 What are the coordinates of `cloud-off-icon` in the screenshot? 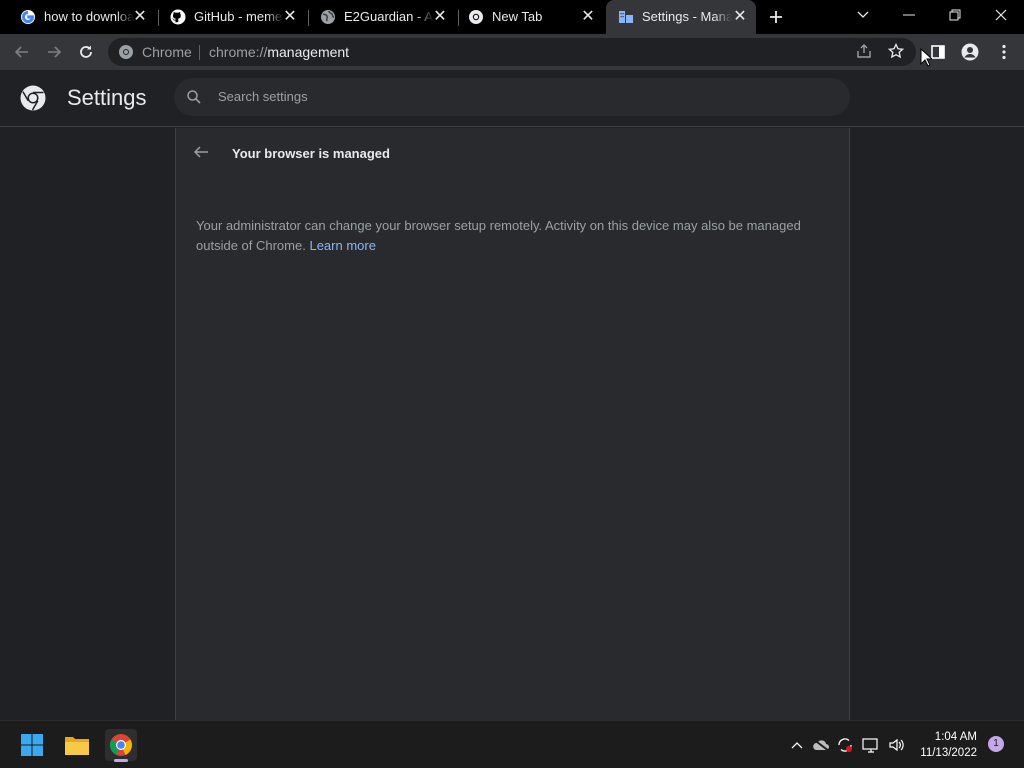 It's located at (821, 745).